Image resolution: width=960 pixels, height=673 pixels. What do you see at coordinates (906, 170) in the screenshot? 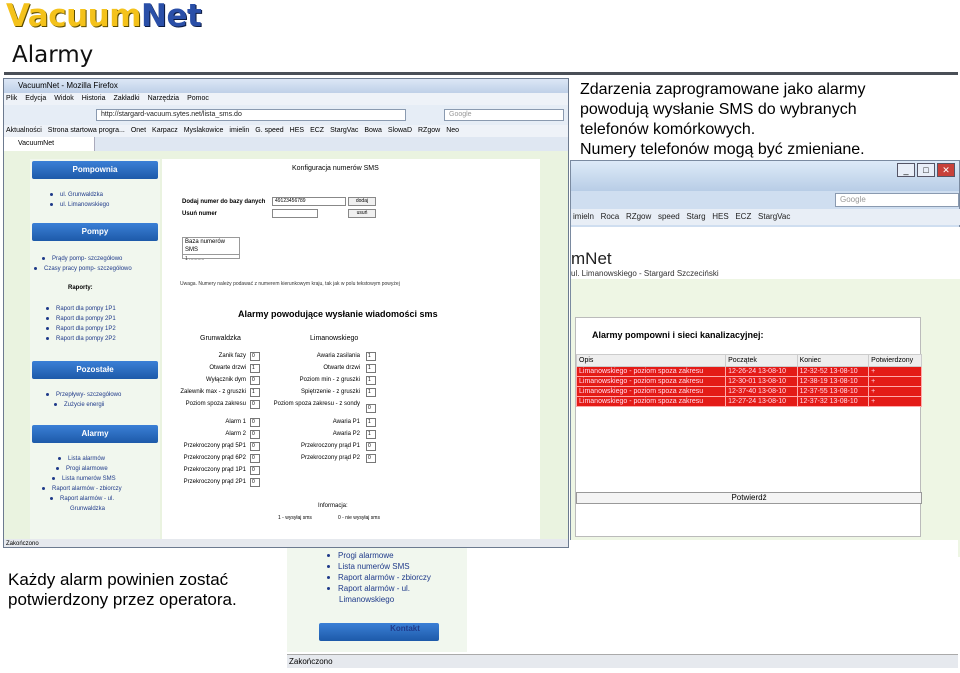
I see `minimize-icon: _` at bounding box center [906, 170].